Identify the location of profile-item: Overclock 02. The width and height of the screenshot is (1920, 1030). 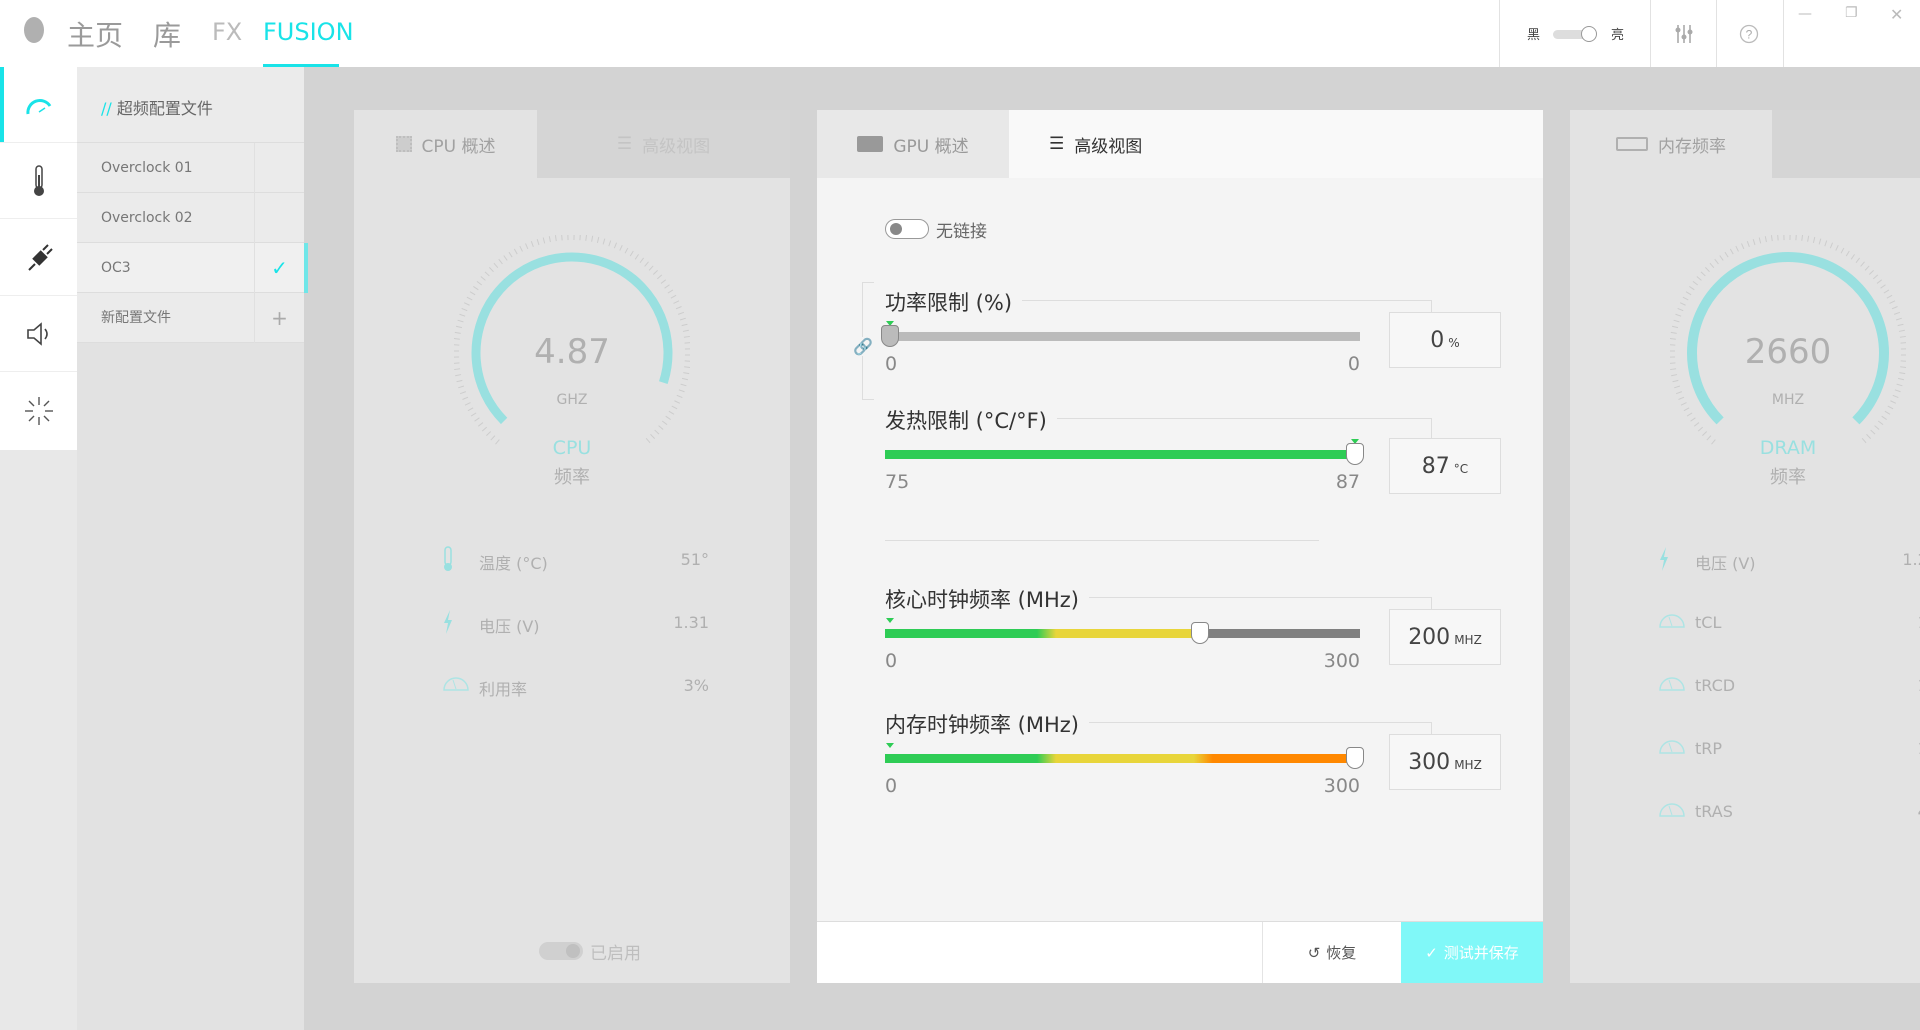
(190, 218).